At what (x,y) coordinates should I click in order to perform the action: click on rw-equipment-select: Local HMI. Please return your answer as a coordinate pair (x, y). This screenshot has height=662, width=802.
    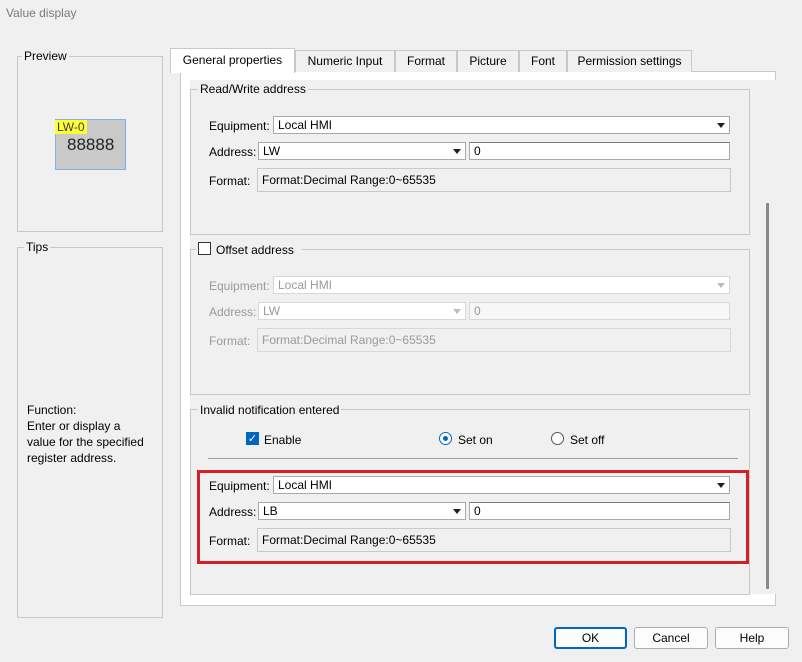
    Looking at the image, I should click on (501, 125).